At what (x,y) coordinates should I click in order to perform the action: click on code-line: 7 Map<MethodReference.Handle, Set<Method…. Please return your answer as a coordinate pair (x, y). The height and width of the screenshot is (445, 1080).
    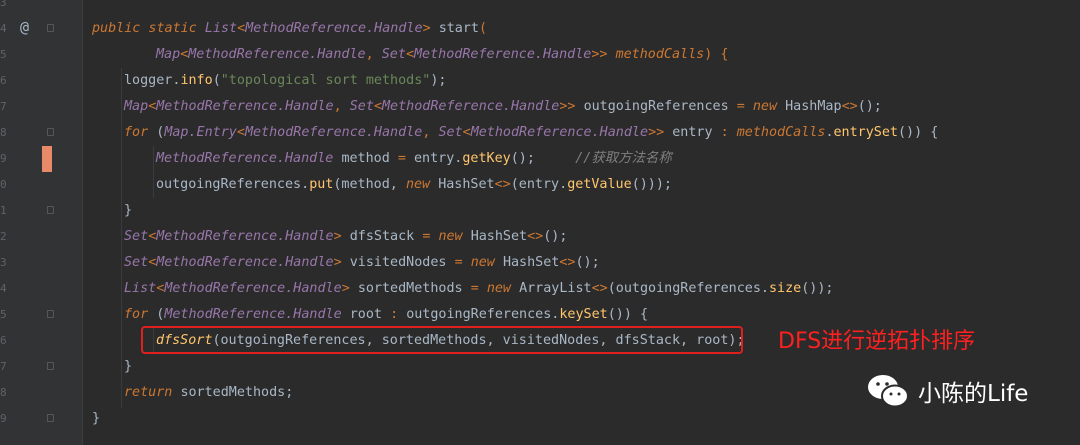
    Looking at the image, I should click on (540, 107).